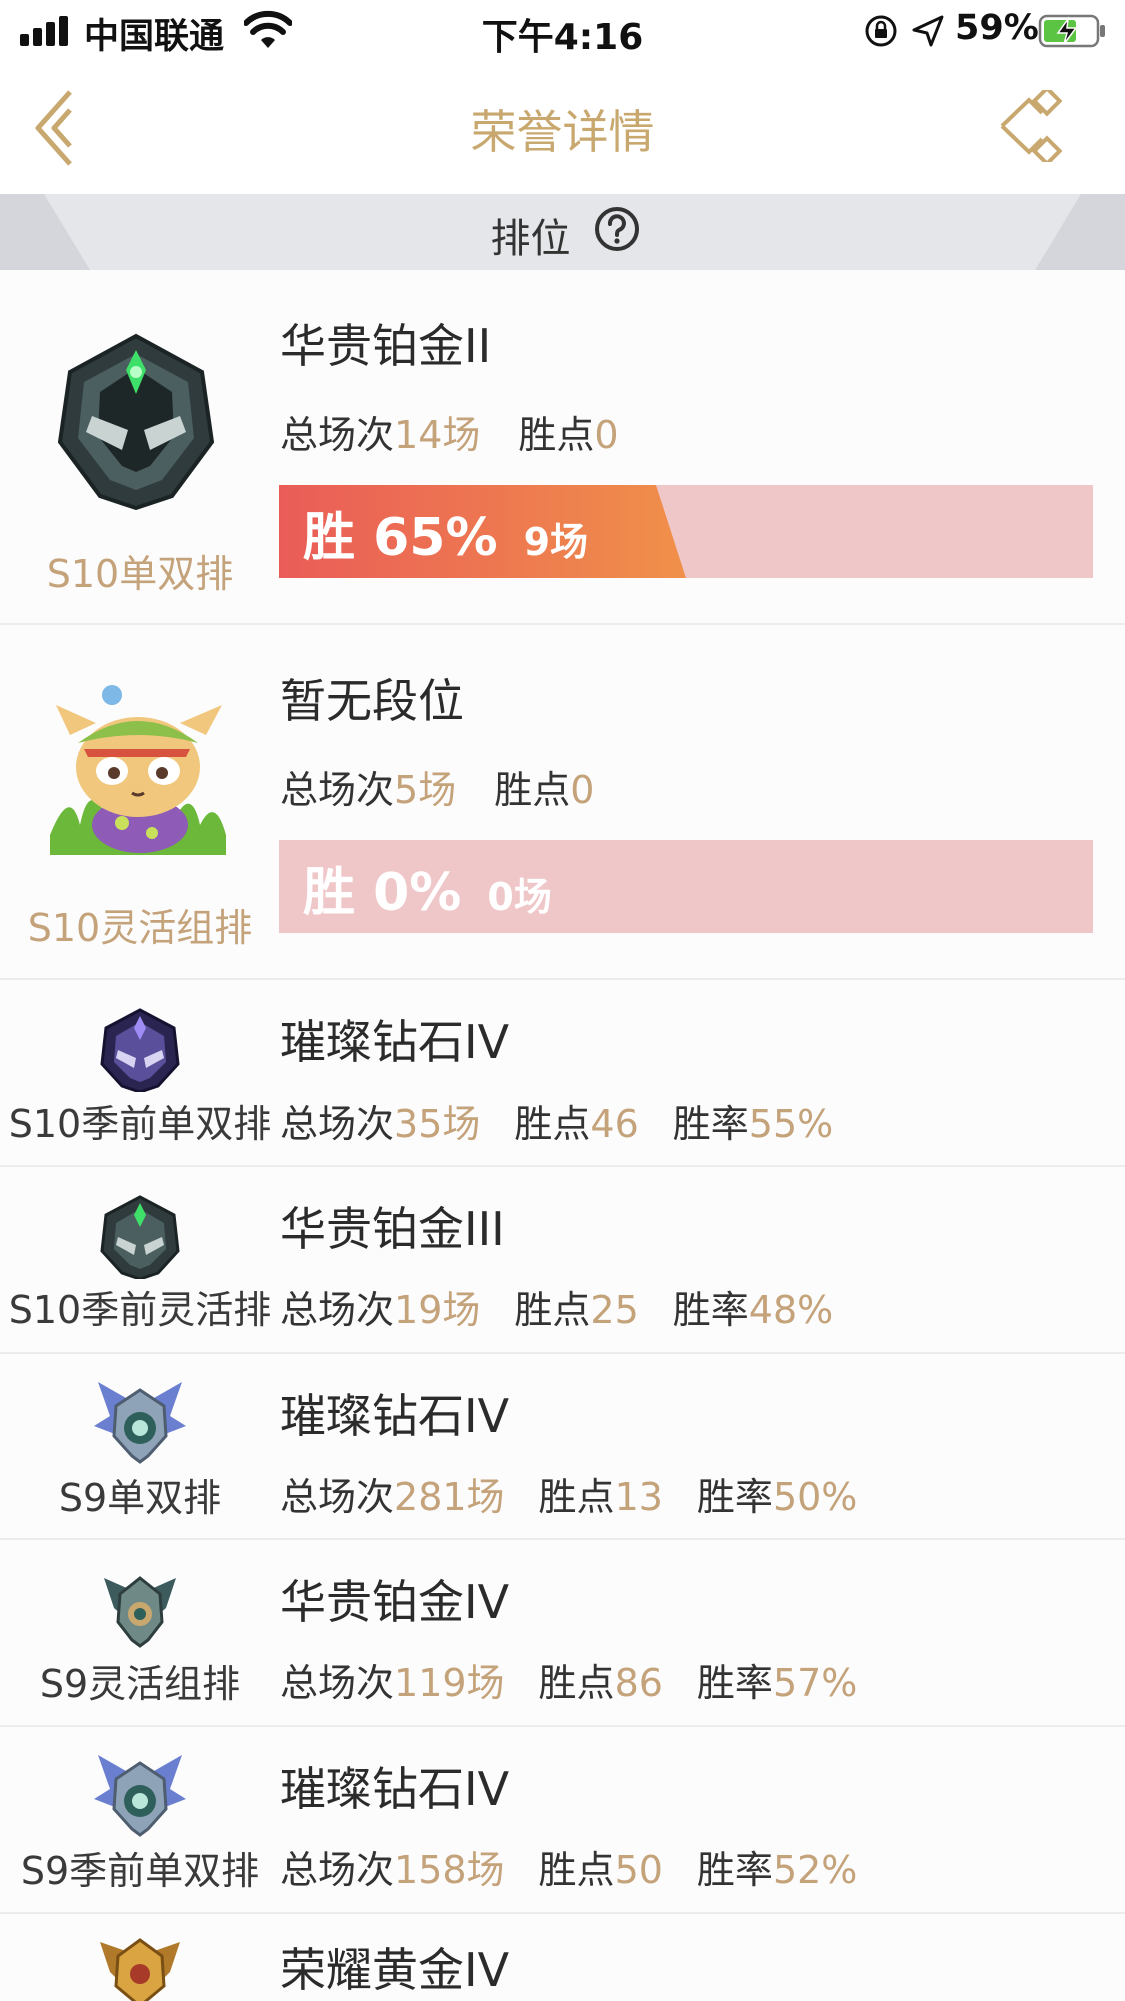 The height and width of the screenshot is (2001, 1125). I want to click on queue-label: S9灵活组排, so click(140, 1684).